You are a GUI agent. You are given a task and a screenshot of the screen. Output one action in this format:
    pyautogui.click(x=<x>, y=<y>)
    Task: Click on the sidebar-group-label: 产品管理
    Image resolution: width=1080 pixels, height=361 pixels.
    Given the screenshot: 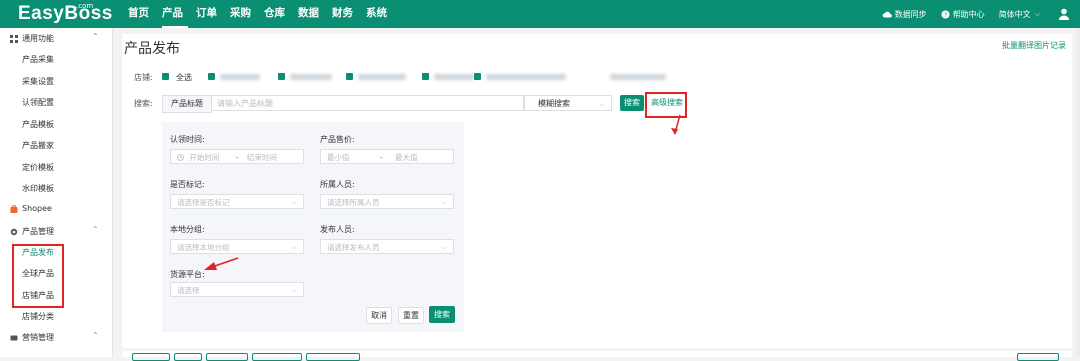 What is the action you would take?
    pyautogui.click(x=38, y=231)
    